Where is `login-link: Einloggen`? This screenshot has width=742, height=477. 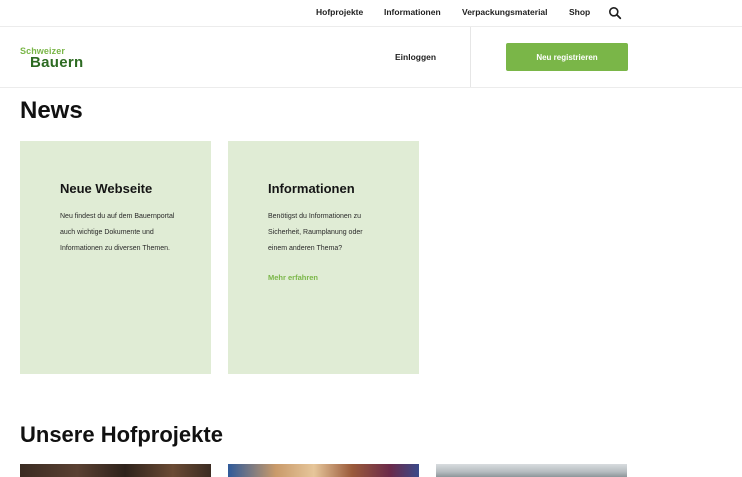 login-link: Einloggen is located at coordinates (415, 57).